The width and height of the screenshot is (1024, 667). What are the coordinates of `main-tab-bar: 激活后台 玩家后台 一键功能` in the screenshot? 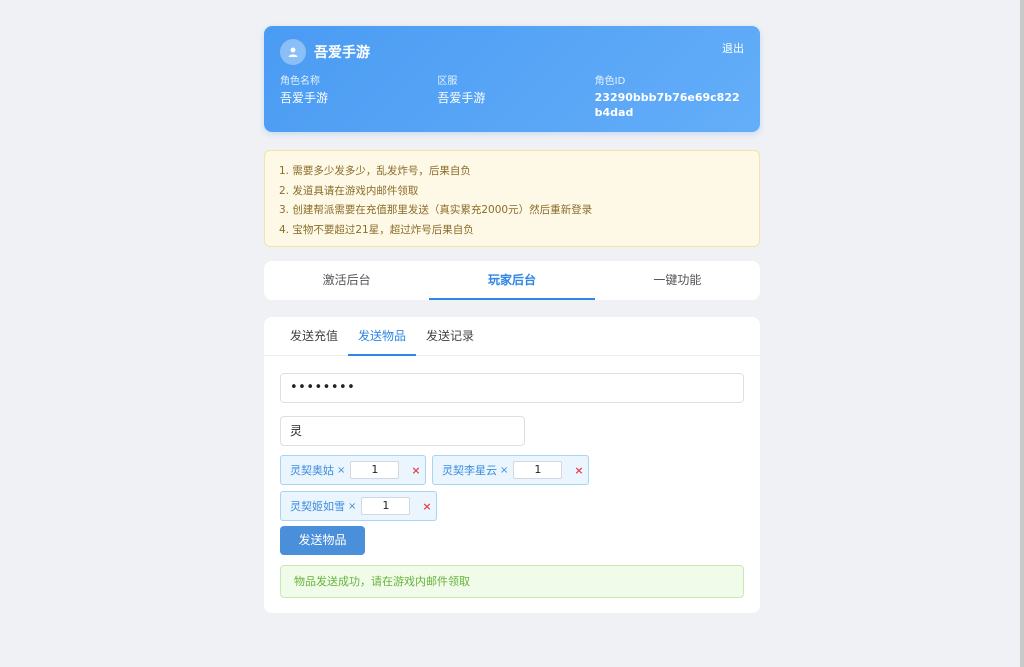 It's located at (512, 280).